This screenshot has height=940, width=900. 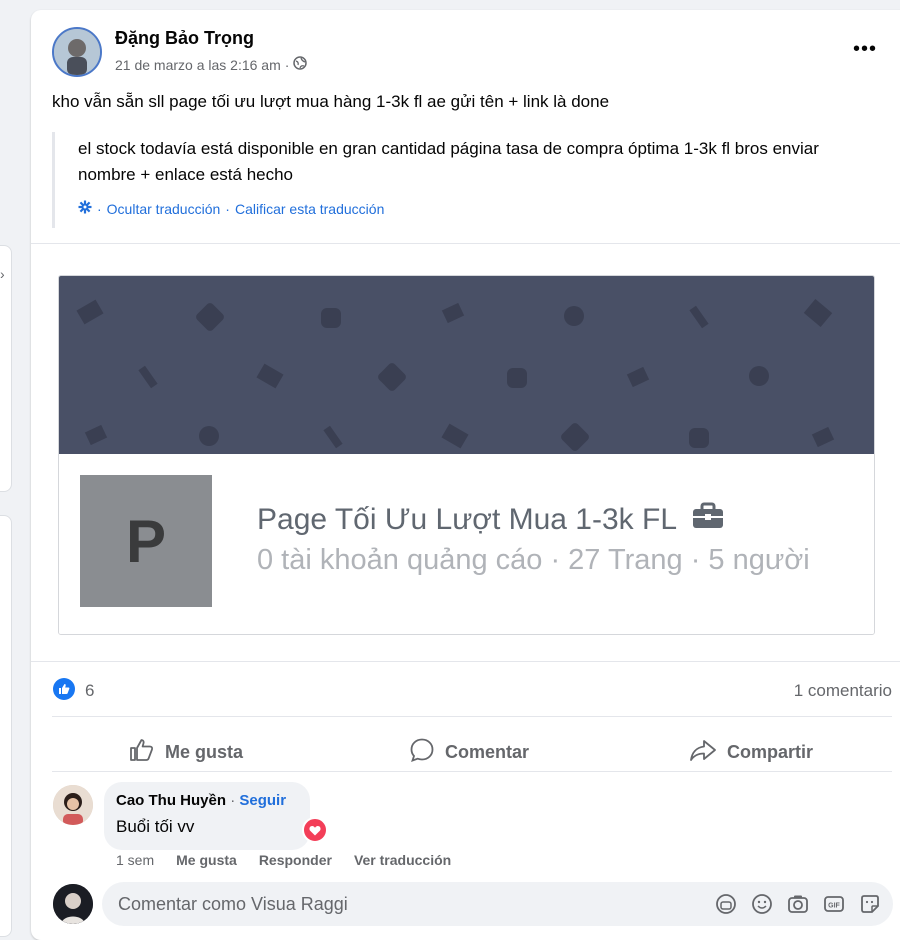 What do you see at coordinates (85, 208) in the screenshot?
I see `gear-icon` at bounding box center [85, 208].